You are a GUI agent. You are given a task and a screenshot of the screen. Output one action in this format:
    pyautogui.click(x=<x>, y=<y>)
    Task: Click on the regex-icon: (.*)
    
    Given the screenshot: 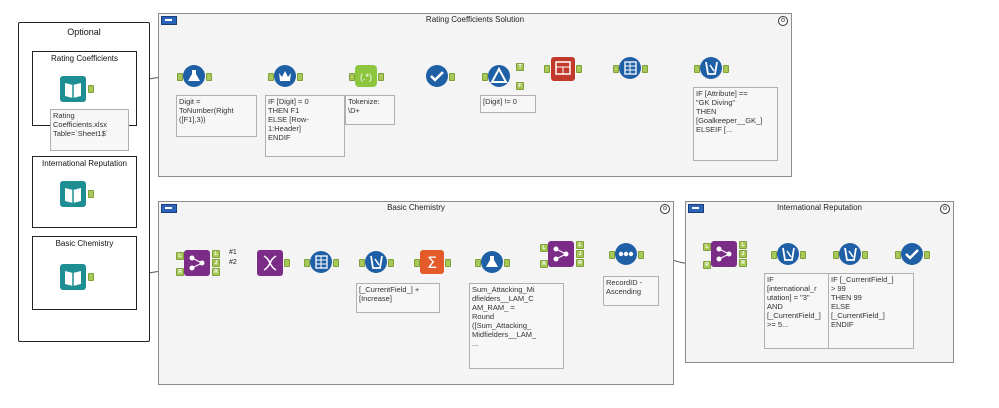 What is the action you would take?
    pyautogui.click(x=366, y=76)
    